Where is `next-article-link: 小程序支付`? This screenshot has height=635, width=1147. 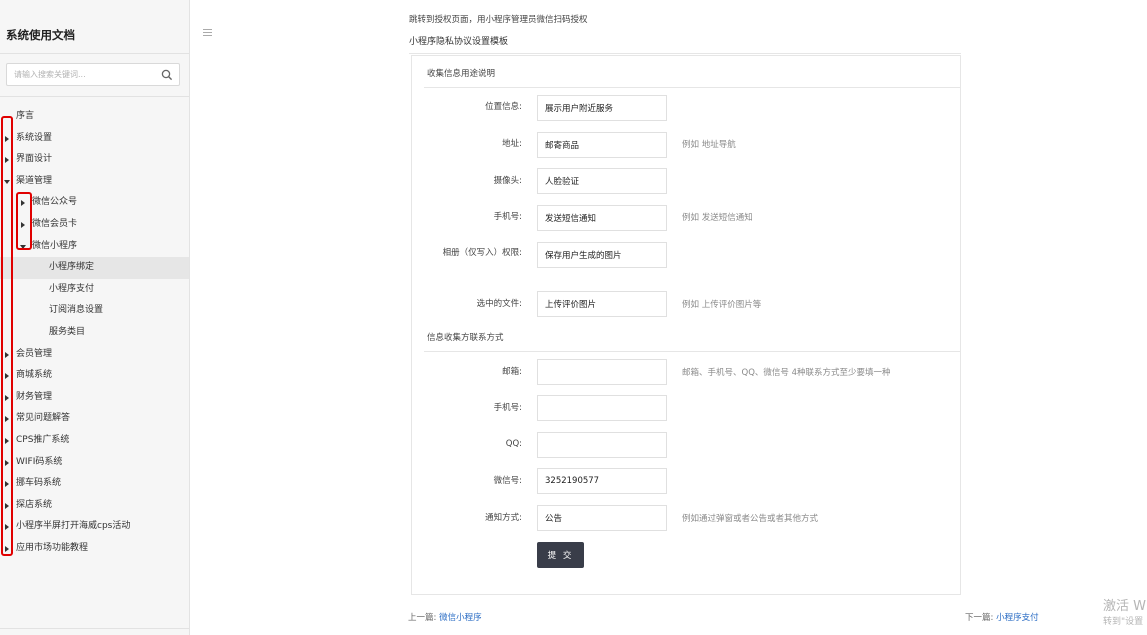
next-article-link: 小程序支付 is located at coordinates (1017, 618).